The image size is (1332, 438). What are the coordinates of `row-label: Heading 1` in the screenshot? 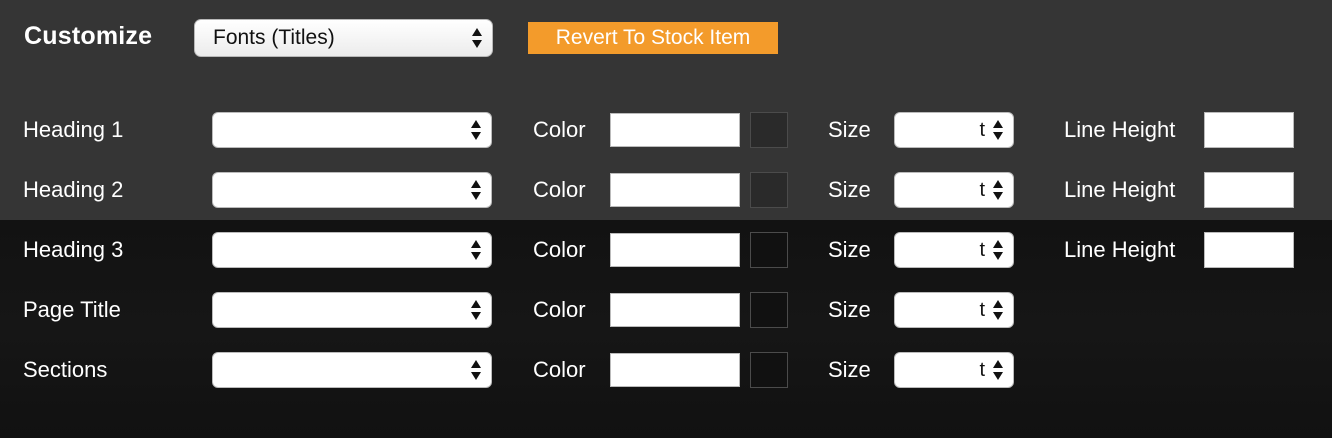 It's located at (73, 129).